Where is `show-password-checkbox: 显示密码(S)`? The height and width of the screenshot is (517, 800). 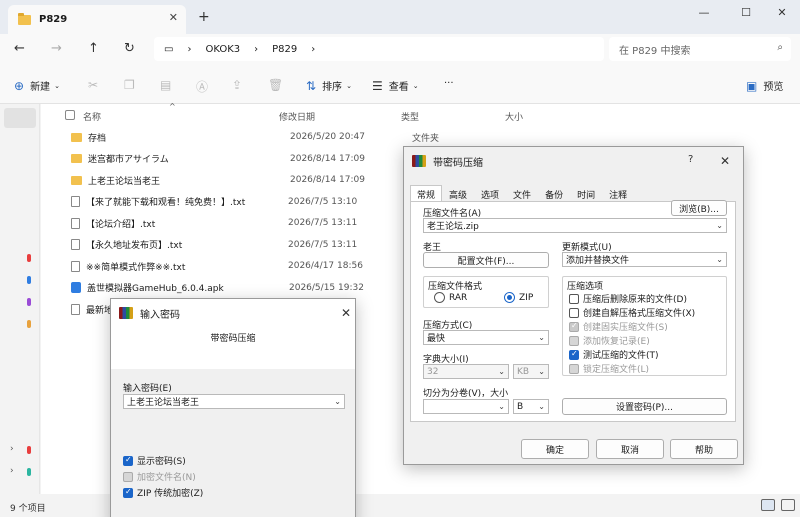
show-password-checkbox: 显示密码(S) is located at coordinates (154, 460).